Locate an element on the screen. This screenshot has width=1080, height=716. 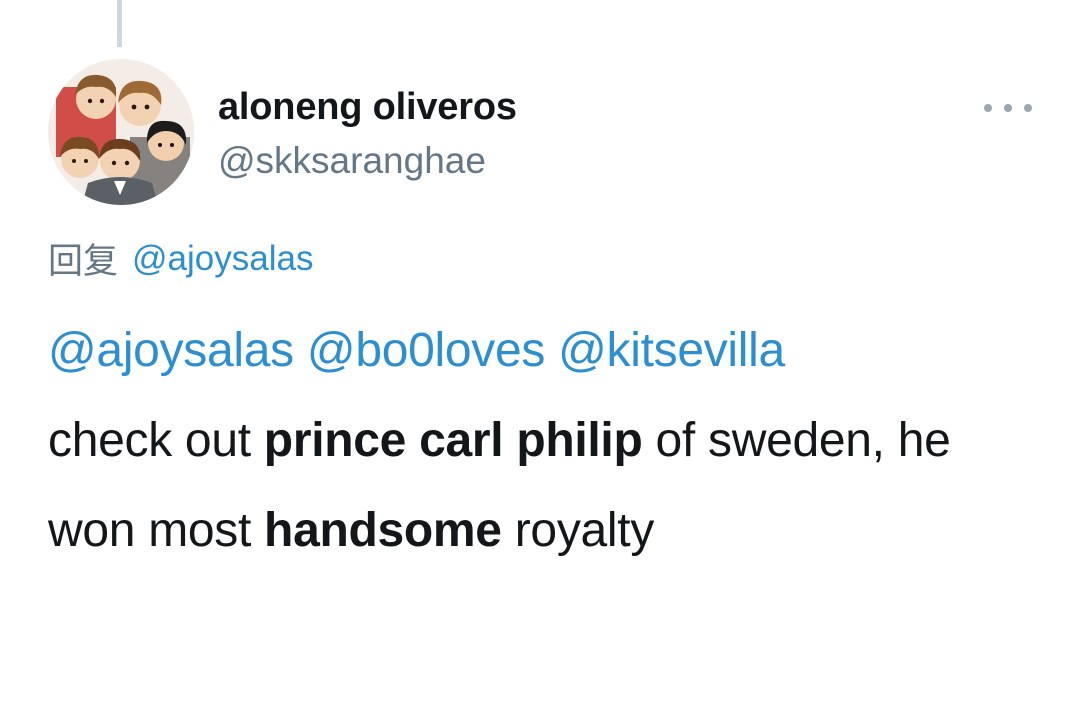
mention-link: @ajoysalas is located at coordinates (171, 350).